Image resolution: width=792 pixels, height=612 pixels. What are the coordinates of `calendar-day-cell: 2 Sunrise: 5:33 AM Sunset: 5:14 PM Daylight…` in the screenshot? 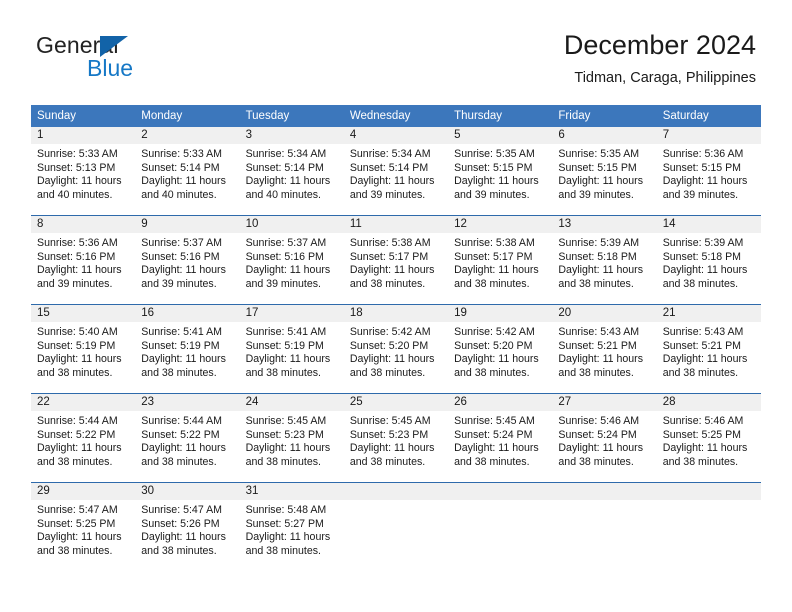 It's located at (187, 171).